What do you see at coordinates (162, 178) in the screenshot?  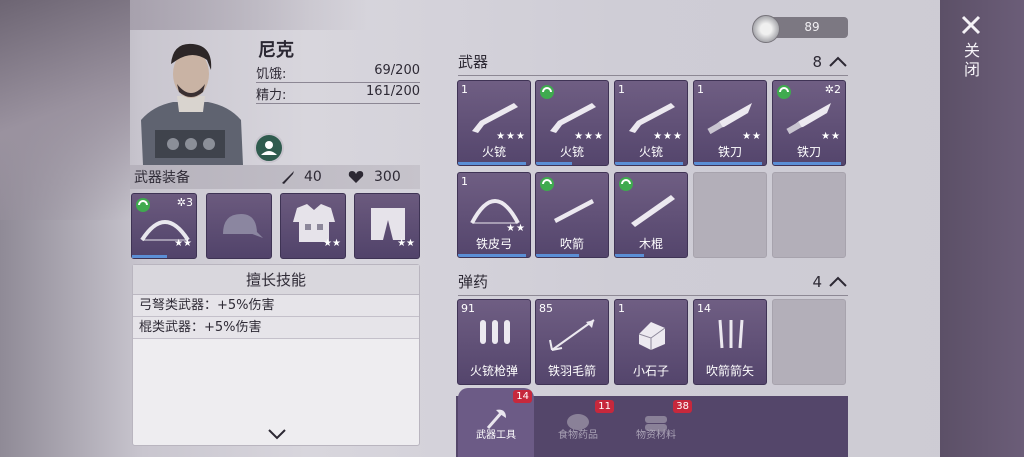 I see `equipment-title: 武器装备` at bounding box center [162, 178].